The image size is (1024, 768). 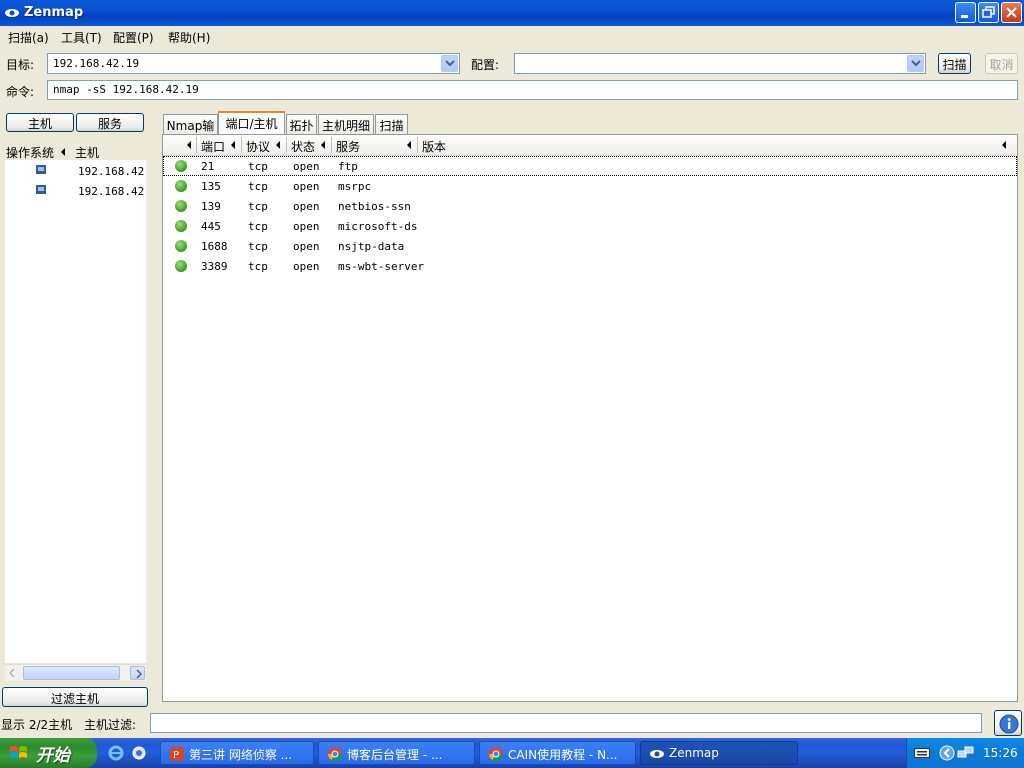 I want to click on port-cell: 445, so click(x=211, y=226).